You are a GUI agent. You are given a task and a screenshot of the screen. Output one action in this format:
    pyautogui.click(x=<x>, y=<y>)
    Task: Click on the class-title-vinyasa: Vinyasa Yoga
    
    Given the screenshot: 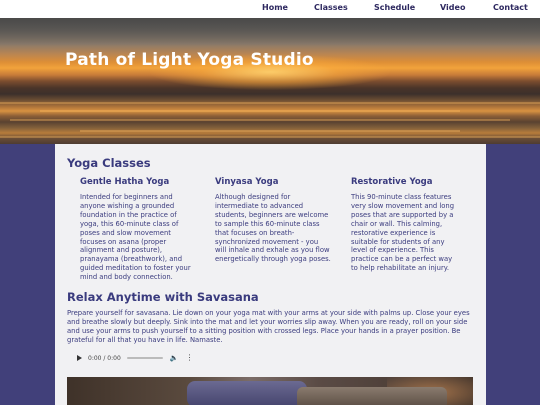 What is the action you would take?
    pyautogui.click(x=247, y=182)
    